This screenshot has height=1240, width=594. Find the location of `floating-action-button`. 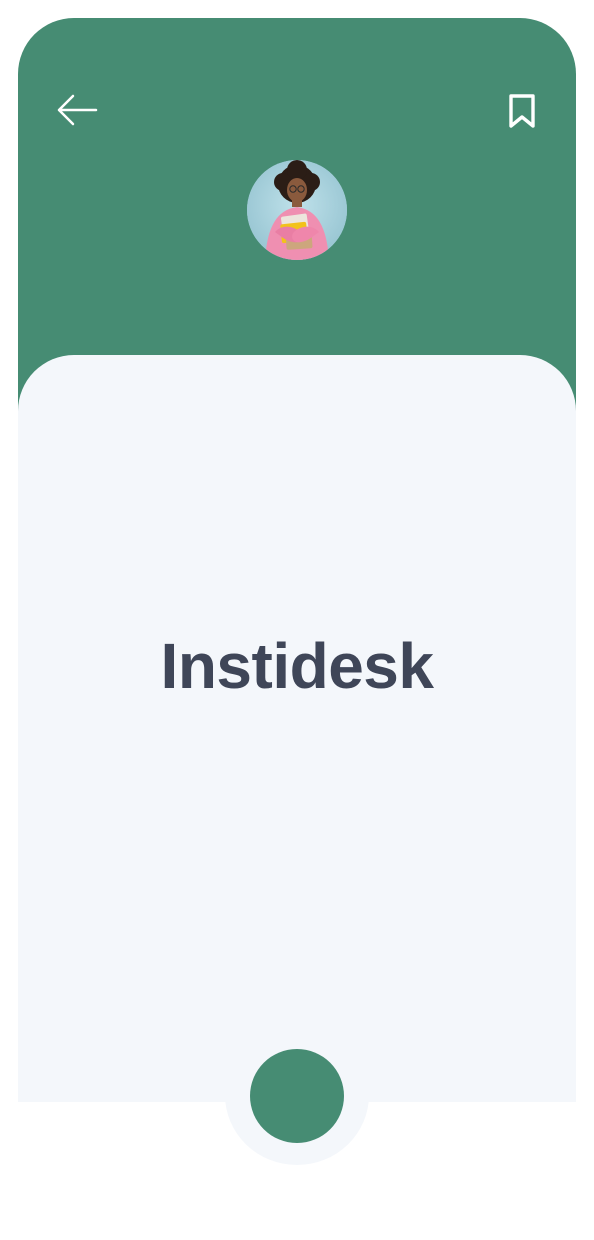

floating-action-button is located at coordinates (297, 1096).